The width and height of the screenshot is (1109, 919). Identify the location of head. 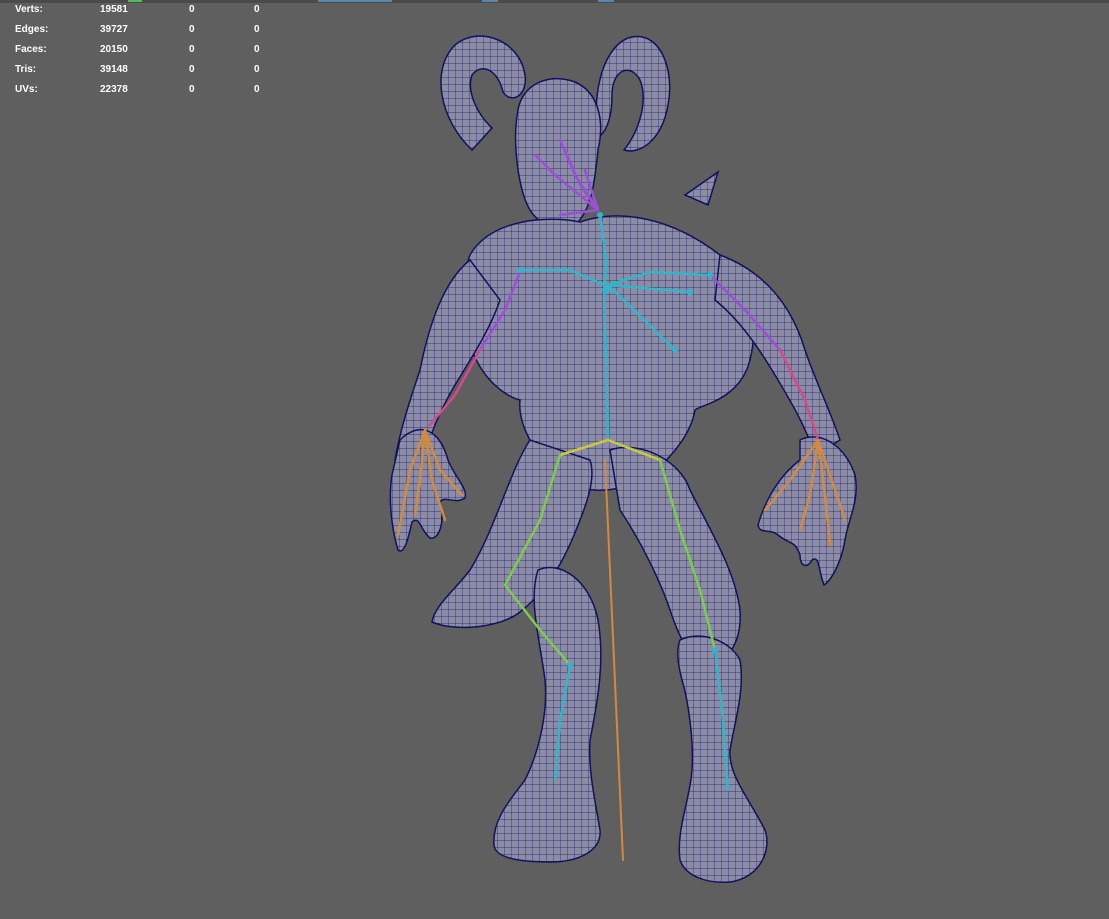
(558, 153).